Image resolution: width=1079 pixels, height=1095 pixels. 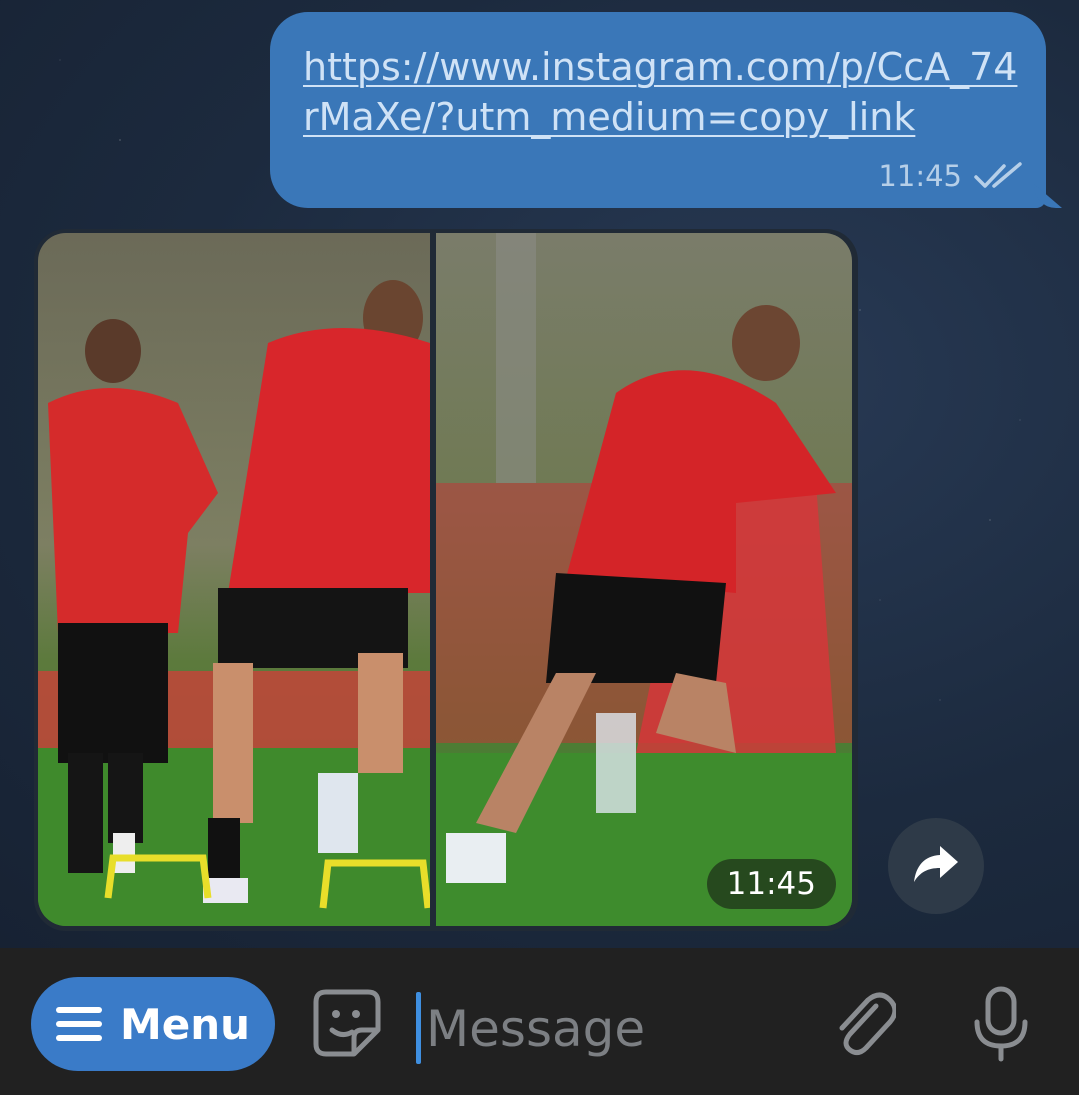 I want to click on message-meta: 11:45, so click(x=951, y=176).